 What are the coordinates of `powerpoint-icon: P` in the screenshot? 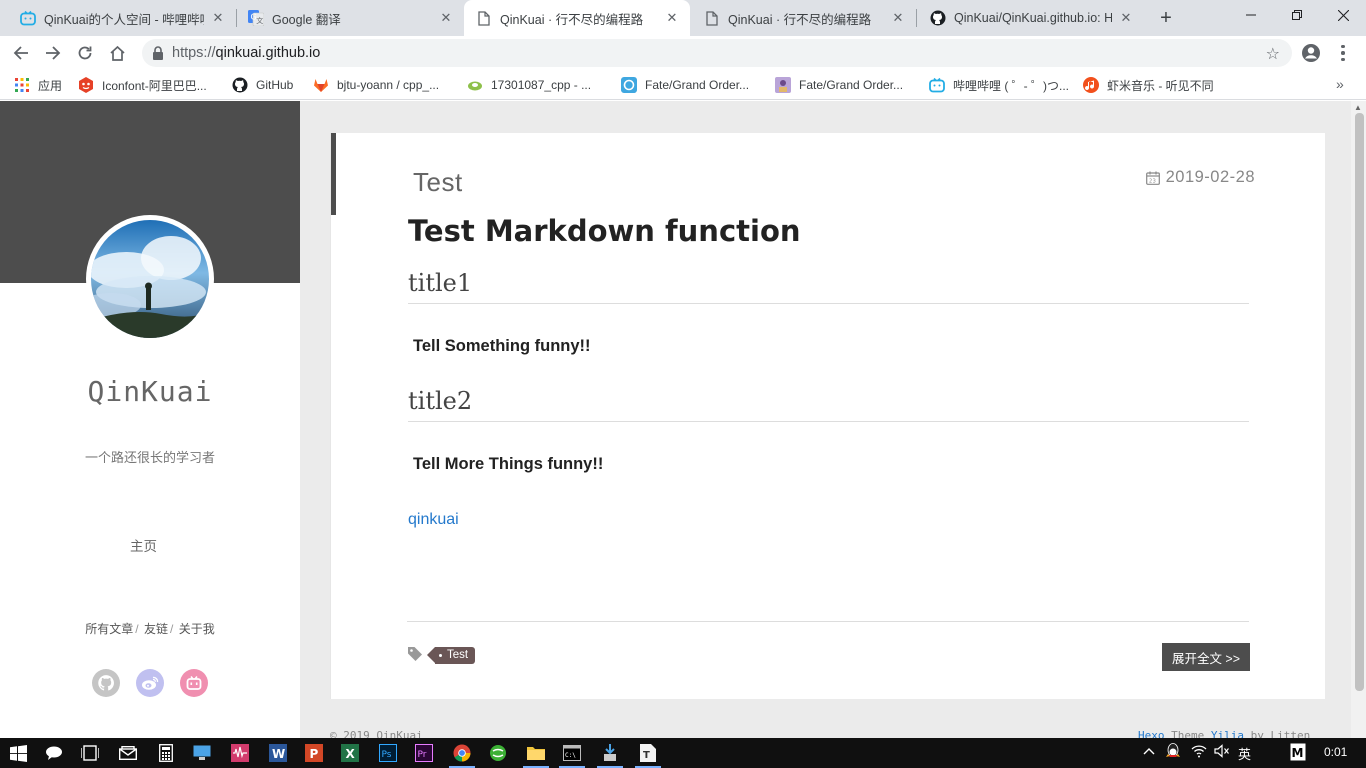 It's located at (314, 753).